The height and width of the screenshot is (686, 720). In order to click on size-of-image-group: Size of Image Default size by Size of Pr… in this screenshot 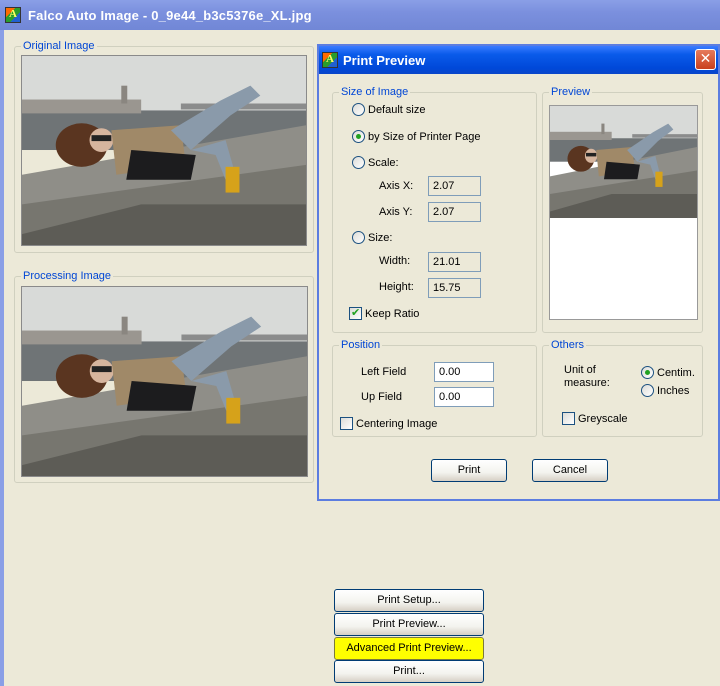, I will do `click(434, 209)`.